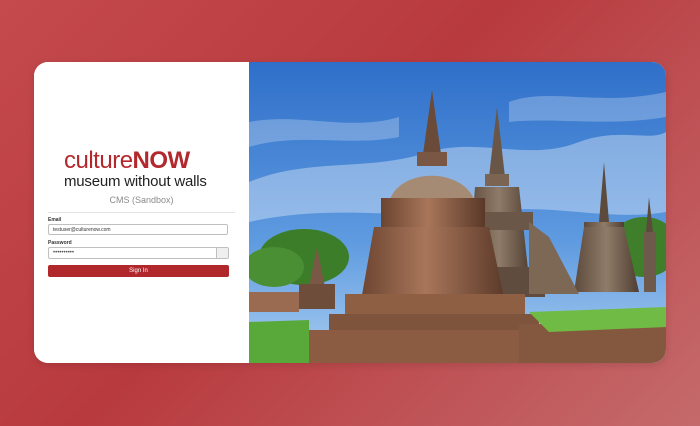  I want to click on culturenow-logo: cultureNOW museum without walls, so click(144, 168).